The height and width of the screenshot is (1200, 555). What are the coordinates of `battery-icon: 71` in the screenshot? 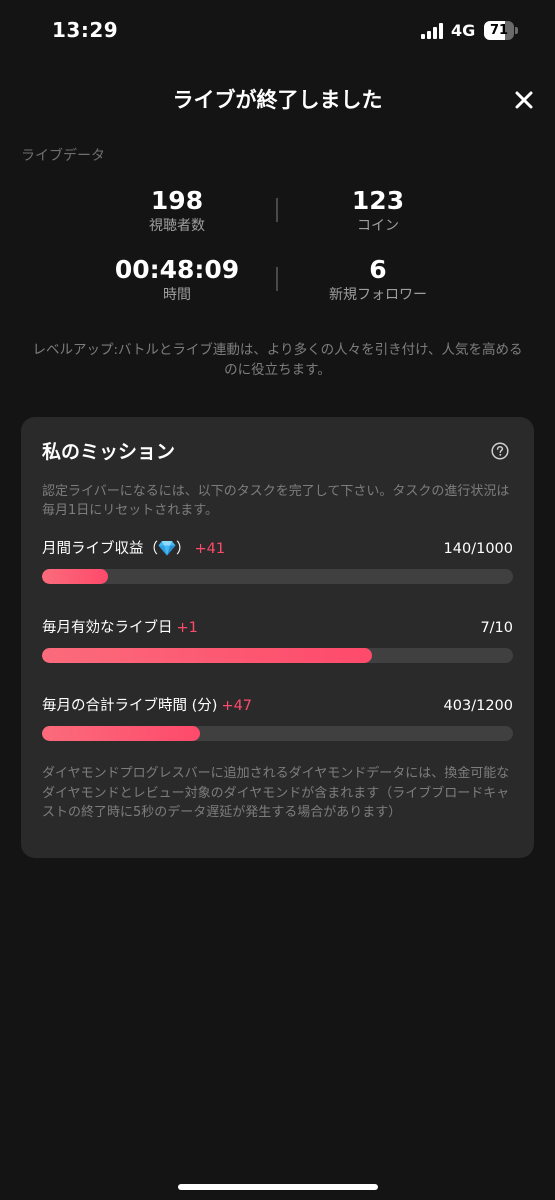 It's located at (501, 30).